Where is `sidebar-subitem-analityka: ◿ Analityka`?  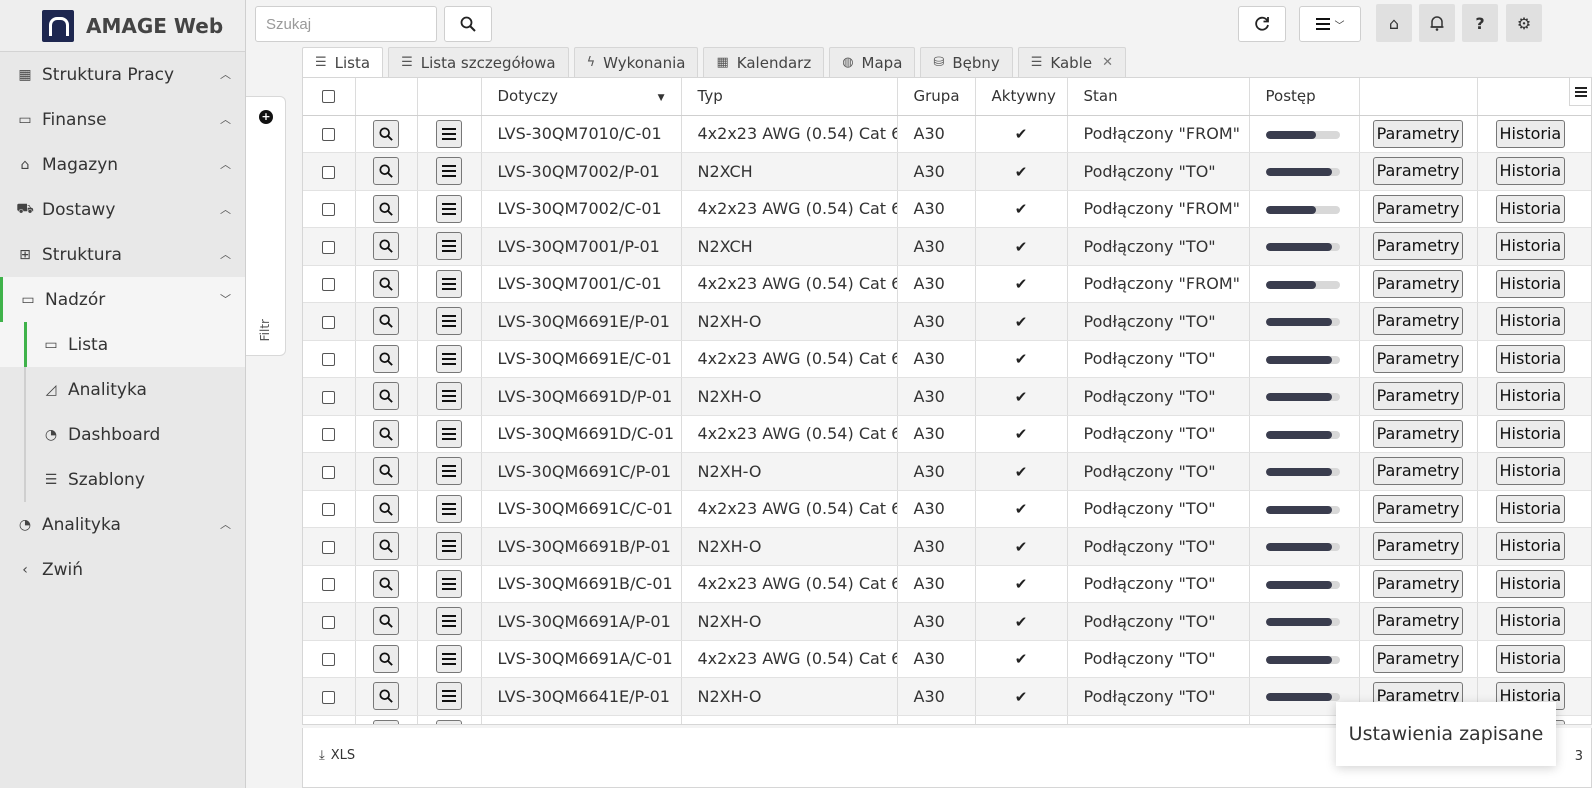
sidebar-subitem-analityka: ◿ Analityka is located at coordinates (122, 389).